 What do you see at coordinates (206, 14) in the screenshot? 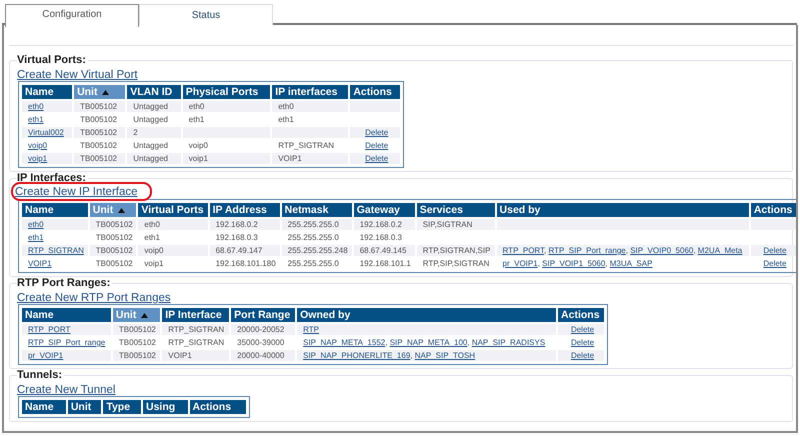
I see `tab: Status` at bounding box center [206, 14].